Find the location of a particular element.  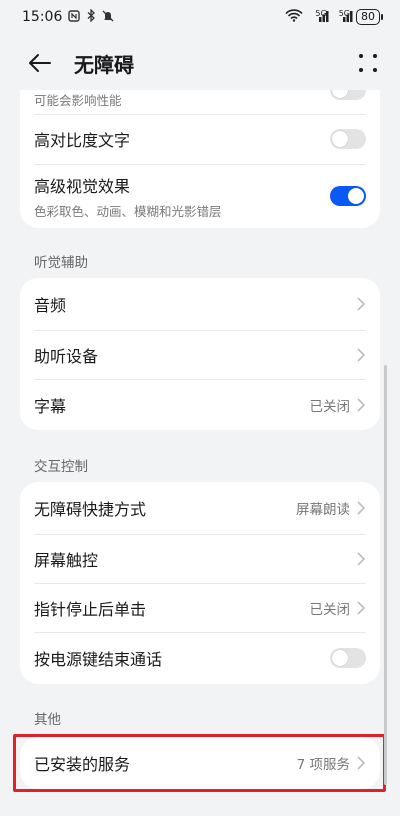

high-contrast-row: 高对比度文字 is located at coordinates (200, 139).